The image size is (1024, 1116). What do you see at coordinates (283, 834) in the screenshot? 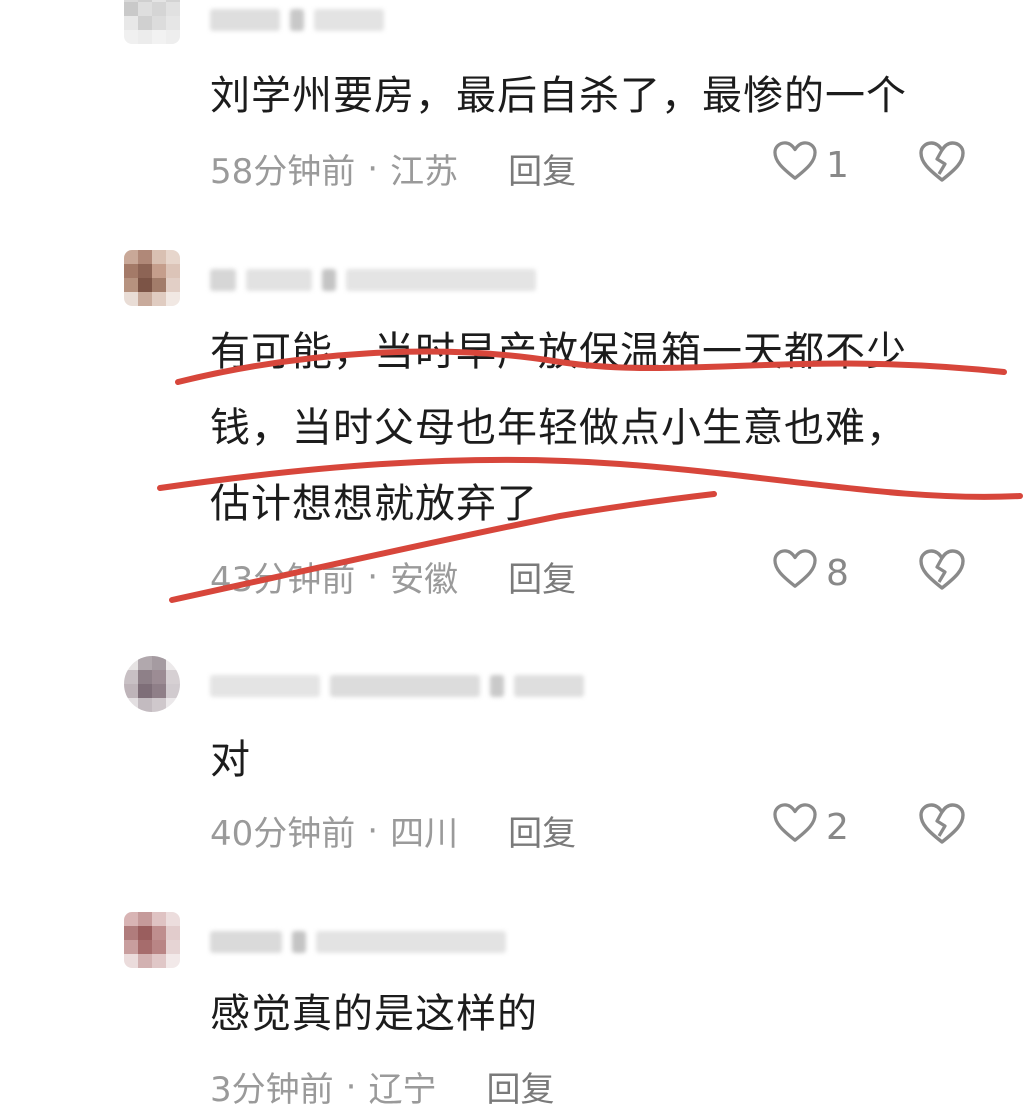
I see `comment-time: 40分钟前` at bounding box center [283, 834].